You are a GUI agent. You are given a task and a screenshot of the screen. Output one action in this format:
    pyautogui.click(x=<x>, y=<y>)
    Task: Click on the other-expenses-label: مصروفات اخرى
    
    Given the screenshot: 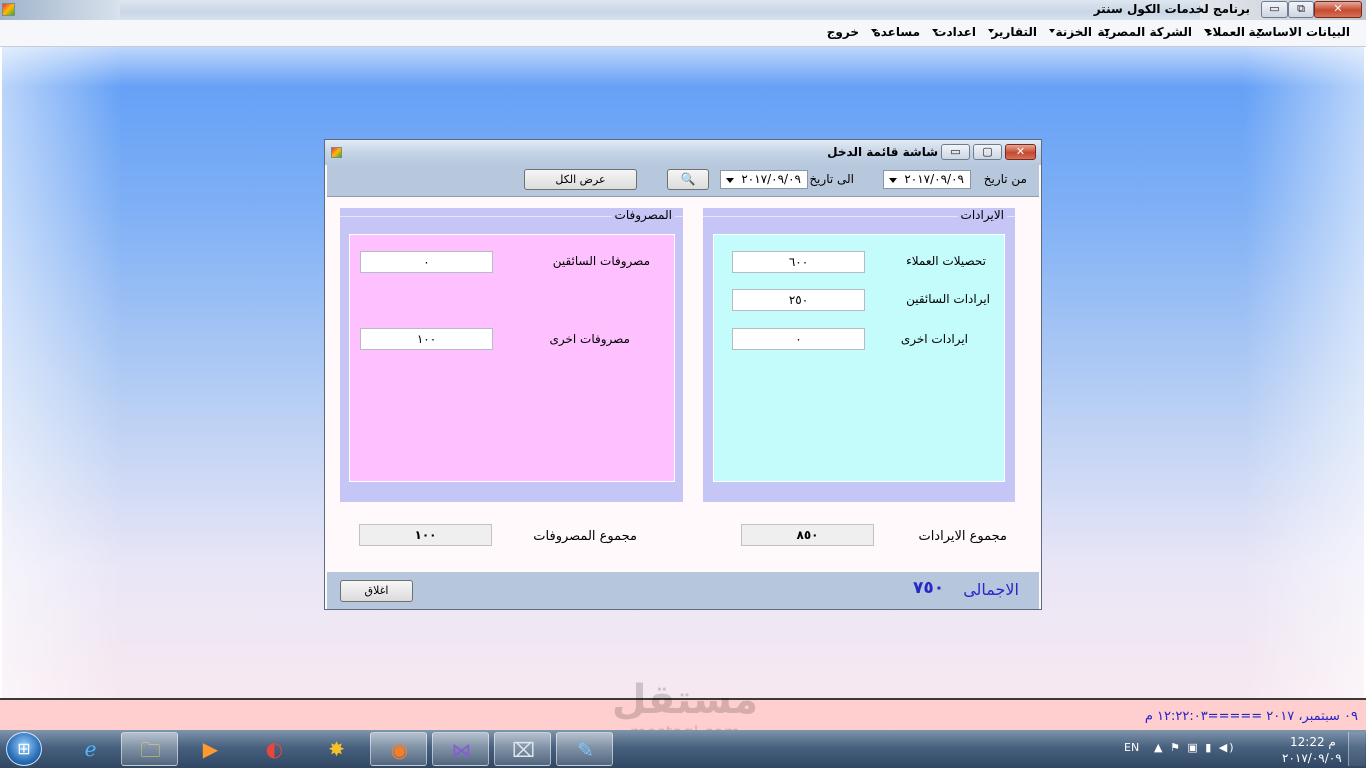 What is the action you would take?
    pyautogui.click(x=589, y=339)
    